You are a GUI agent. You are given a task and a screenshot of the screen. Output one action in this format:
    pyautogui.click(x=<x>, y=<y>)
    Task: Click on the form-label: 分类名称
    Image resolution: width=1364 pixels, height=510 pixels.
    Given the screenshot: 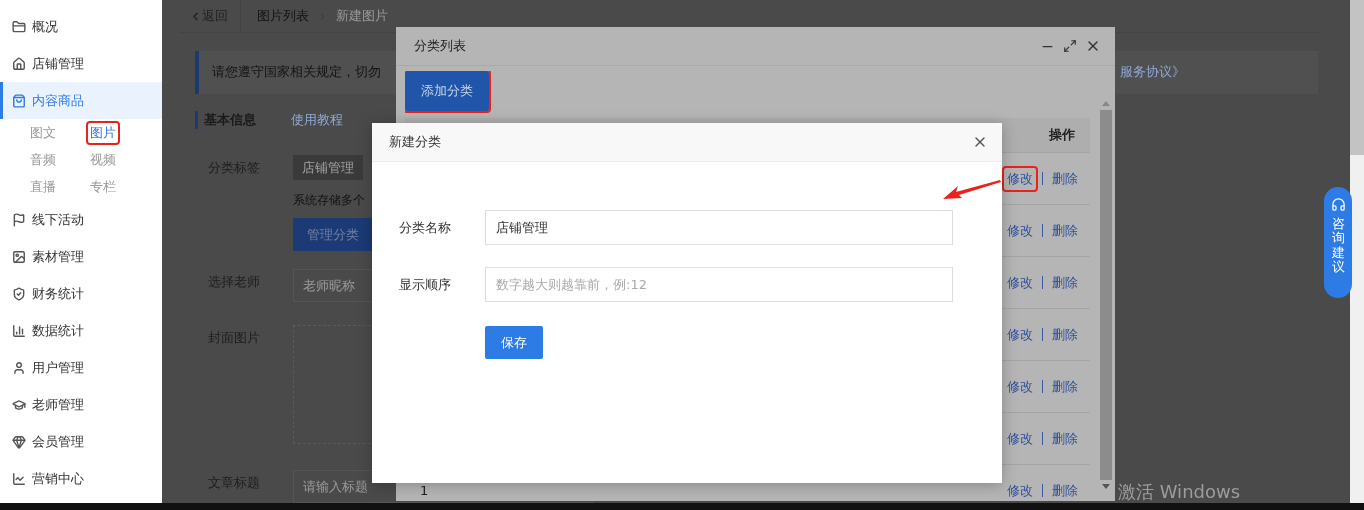 What is the action you would take?
    pyautogui.click(x=425, y=227)
    